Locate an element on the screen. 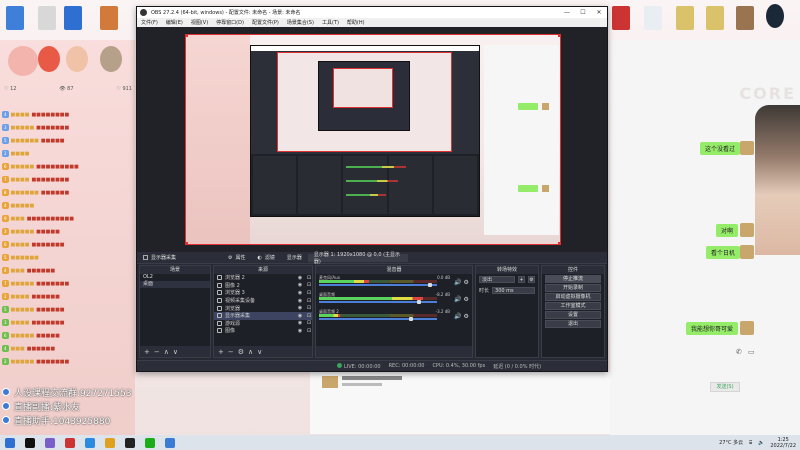 This screenshot has height=450, width=800. source-item: 浏览器 ◉ ⊡ is located at coordinates (263, 308).